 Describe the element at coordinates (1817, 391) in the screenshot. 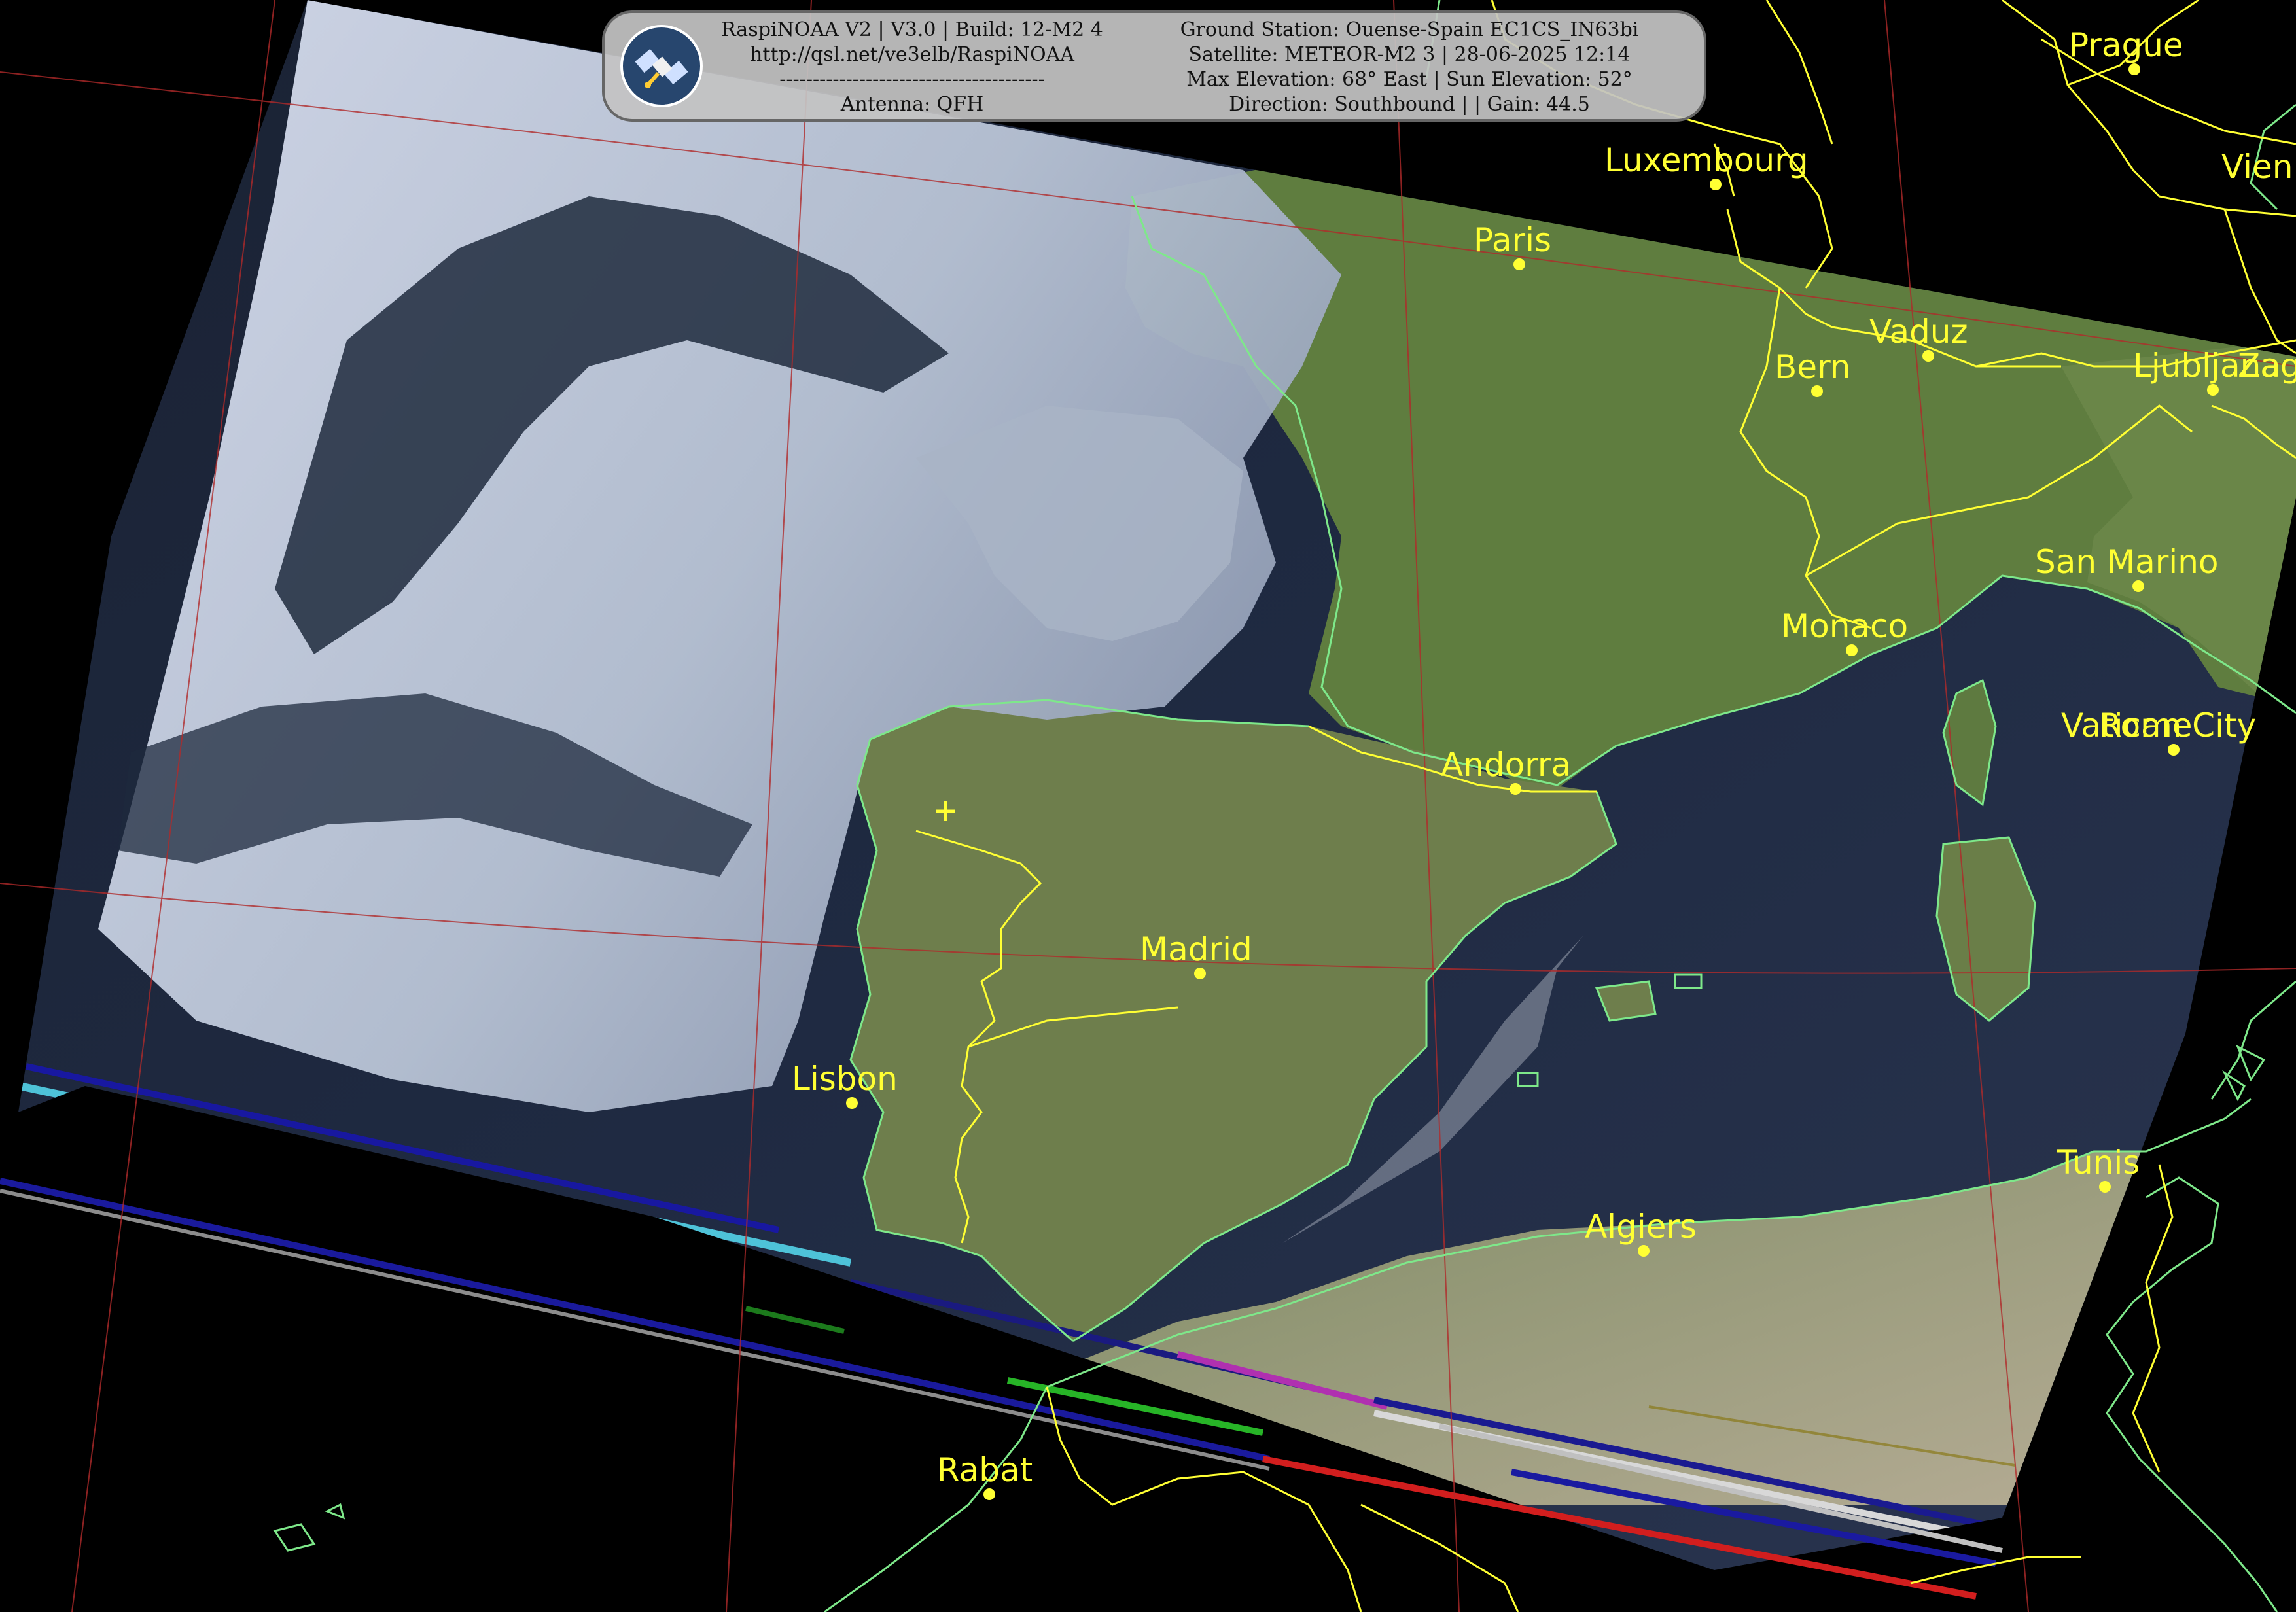

I see `city-dot-bern` at that location.